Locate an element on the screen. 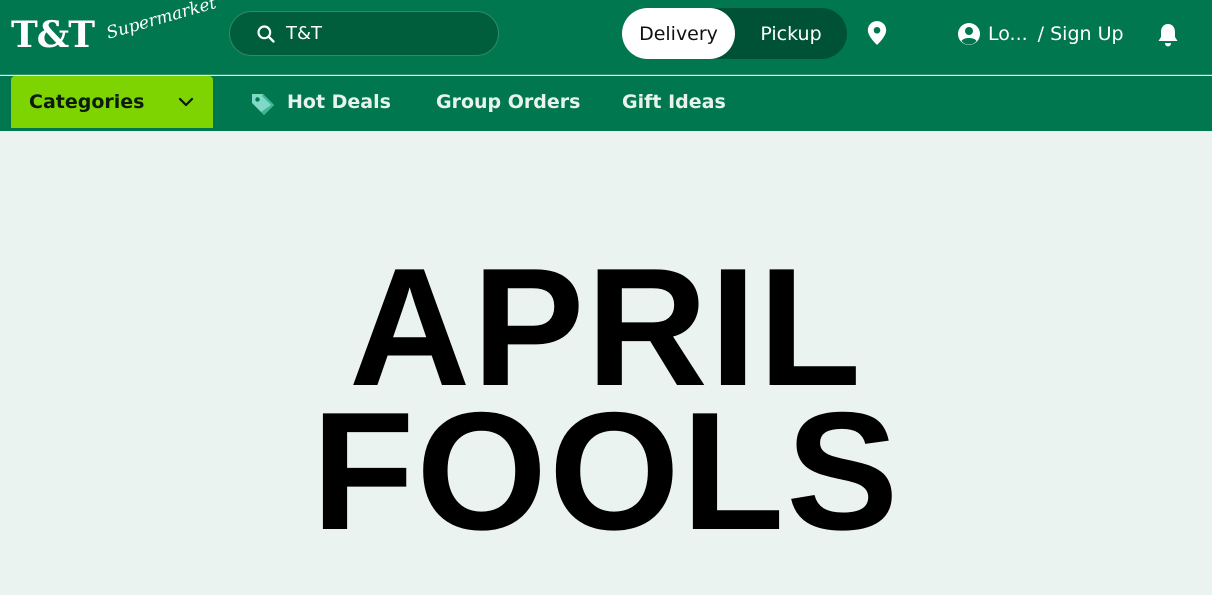 The width and height of the screenshot is (1212, 595). user-circle-icon is located at coordinates (969, 34).